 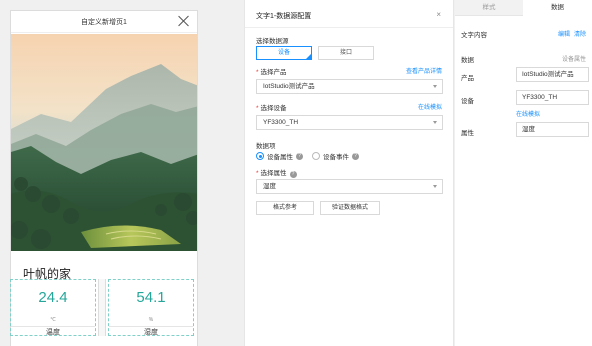 What do you see at coordinates (151, 331) in the screenshot?
I see `metric-label: 湿度` at bounding box center [151, 331].